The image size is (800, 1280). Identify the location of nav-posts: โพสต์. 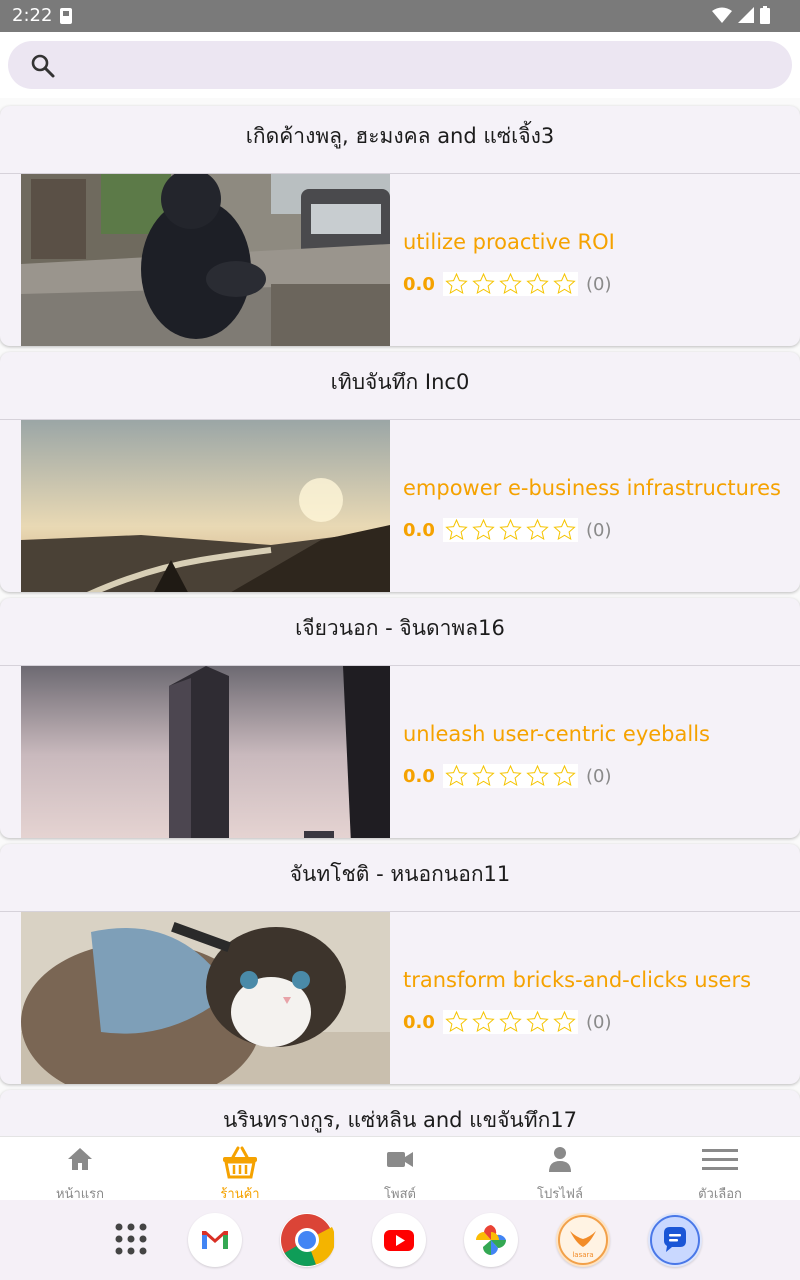
(400, 1169).